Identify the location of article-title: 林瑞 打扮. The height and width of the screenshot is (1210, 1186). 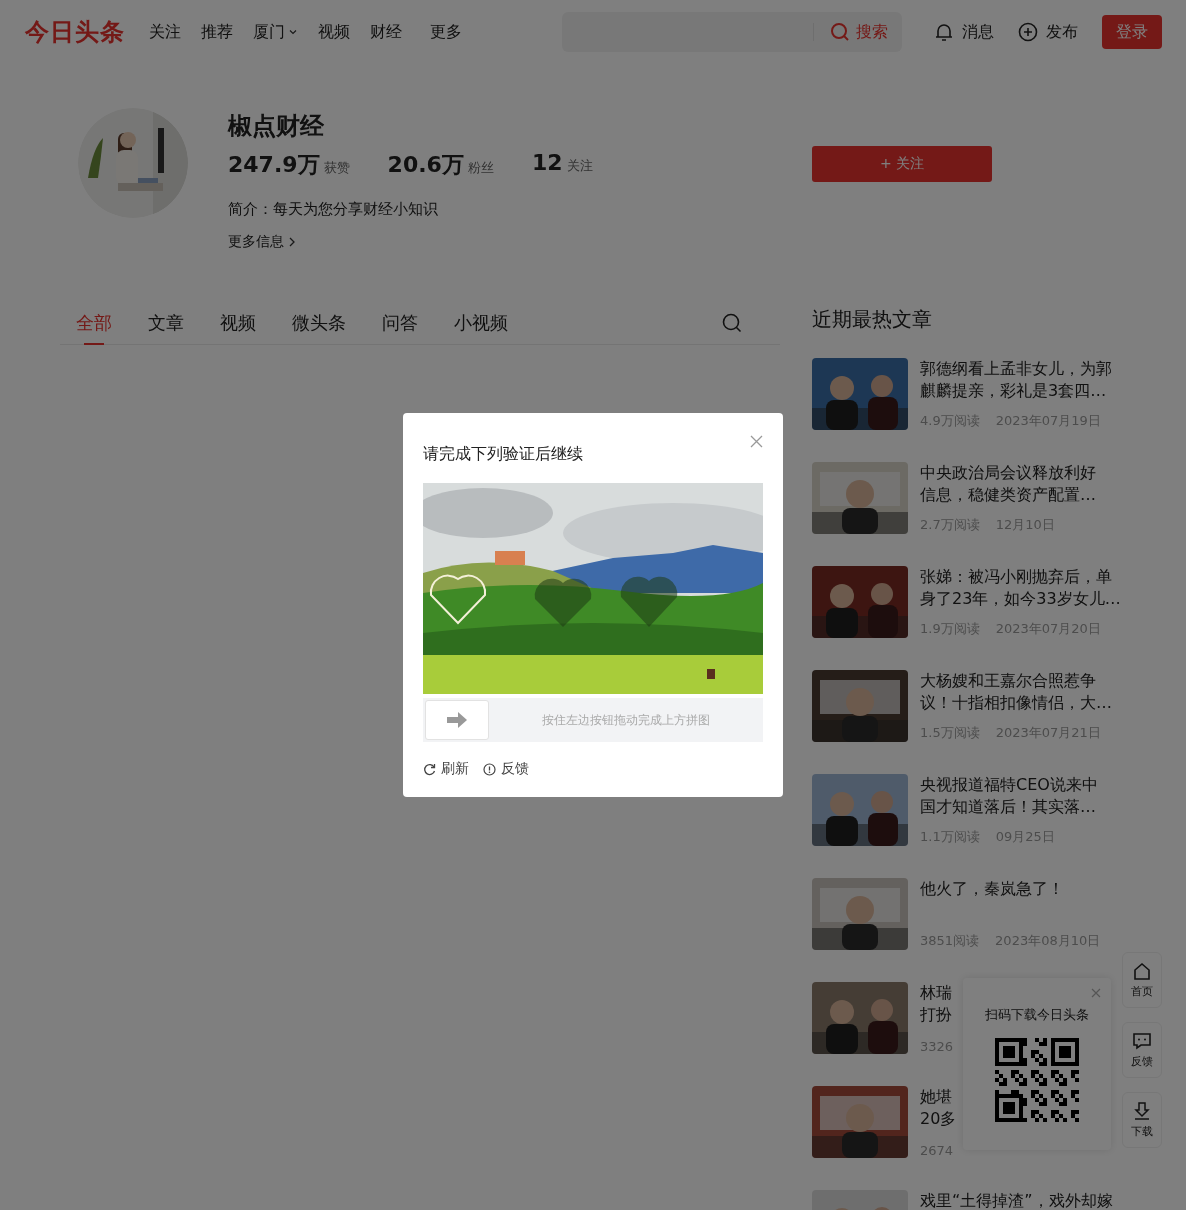
(937, 1004).